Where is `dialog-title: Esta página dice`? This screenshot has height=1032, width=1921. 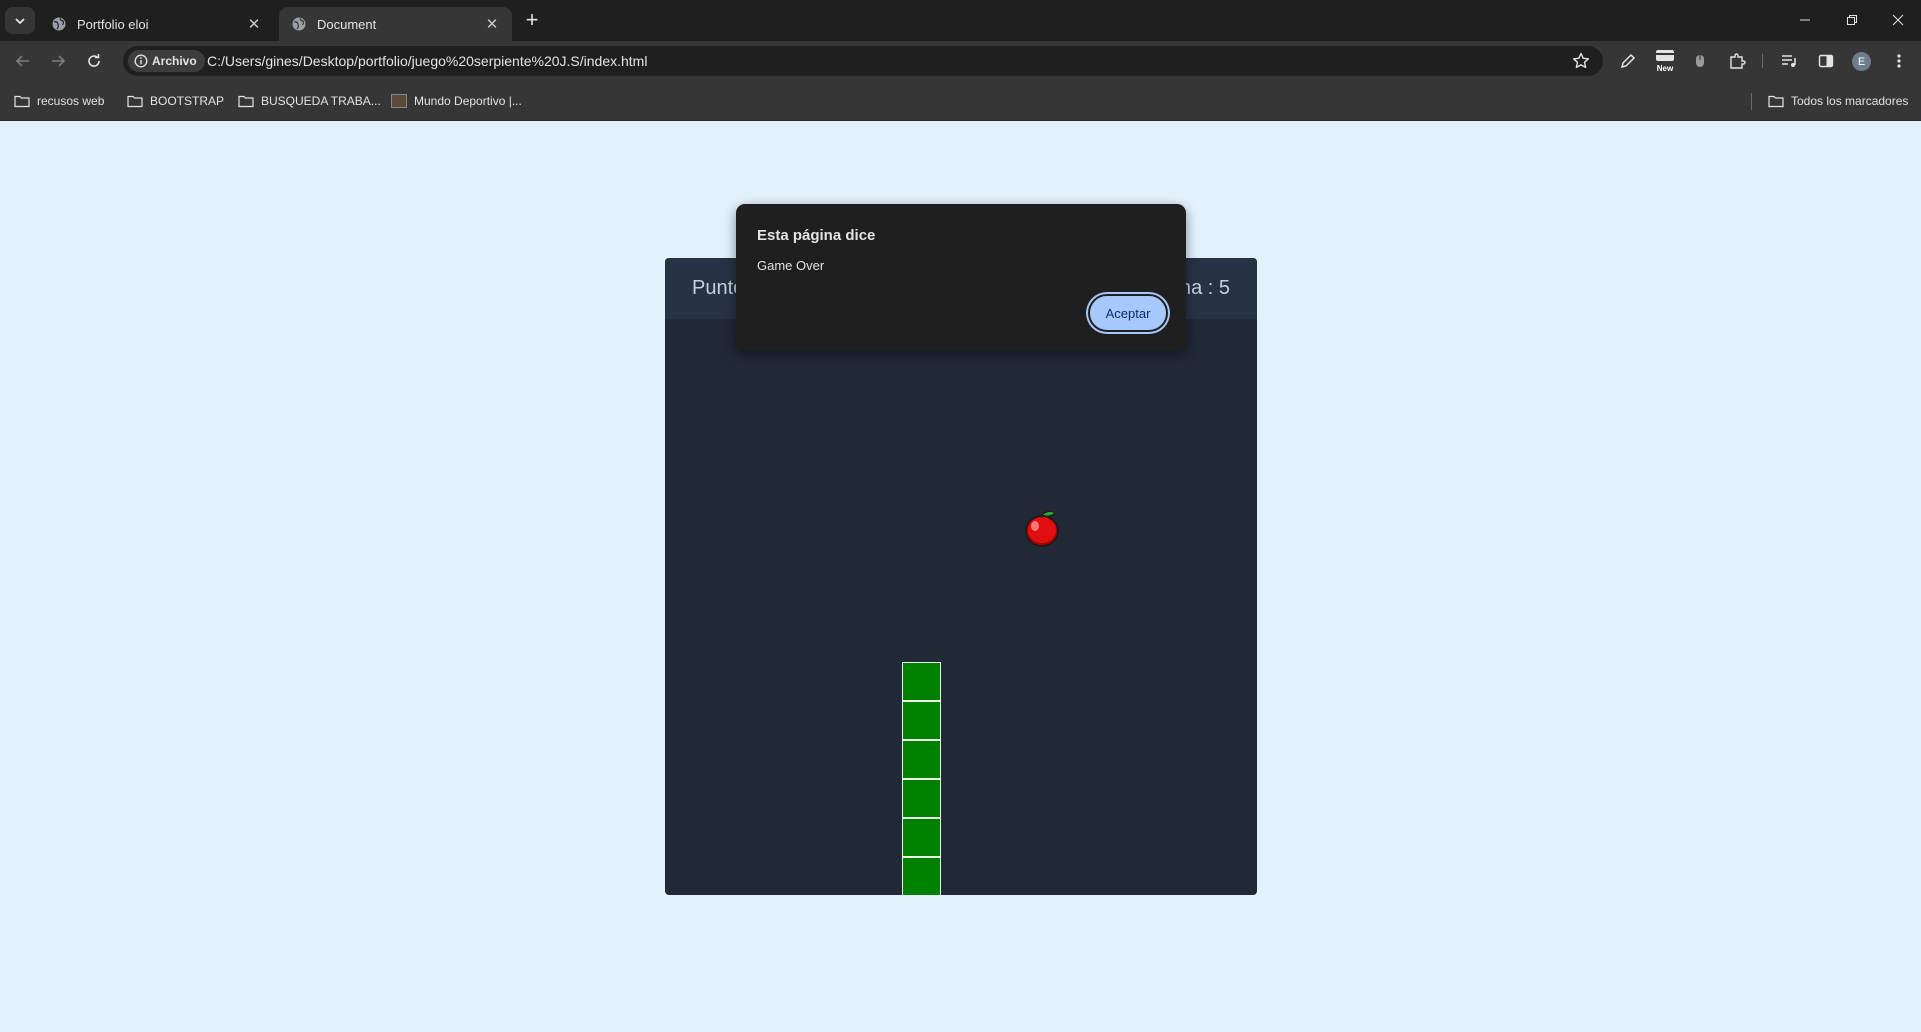
dialog-title: Esta página dice is located at coordinates (816, 235).